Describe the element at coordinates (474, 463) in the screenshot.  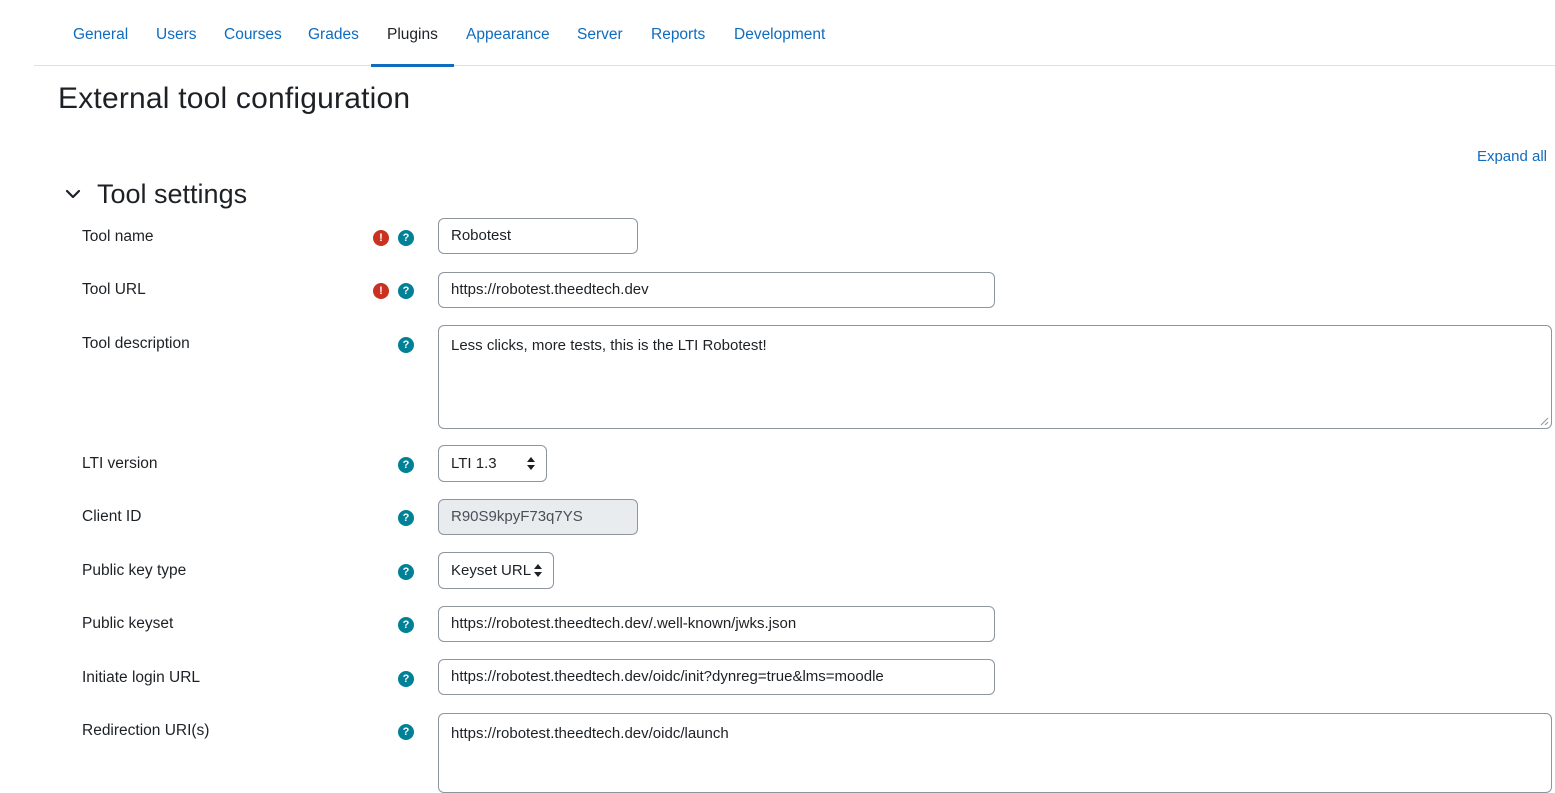
I see `lti-version-value: LTI 1.3` at that location.